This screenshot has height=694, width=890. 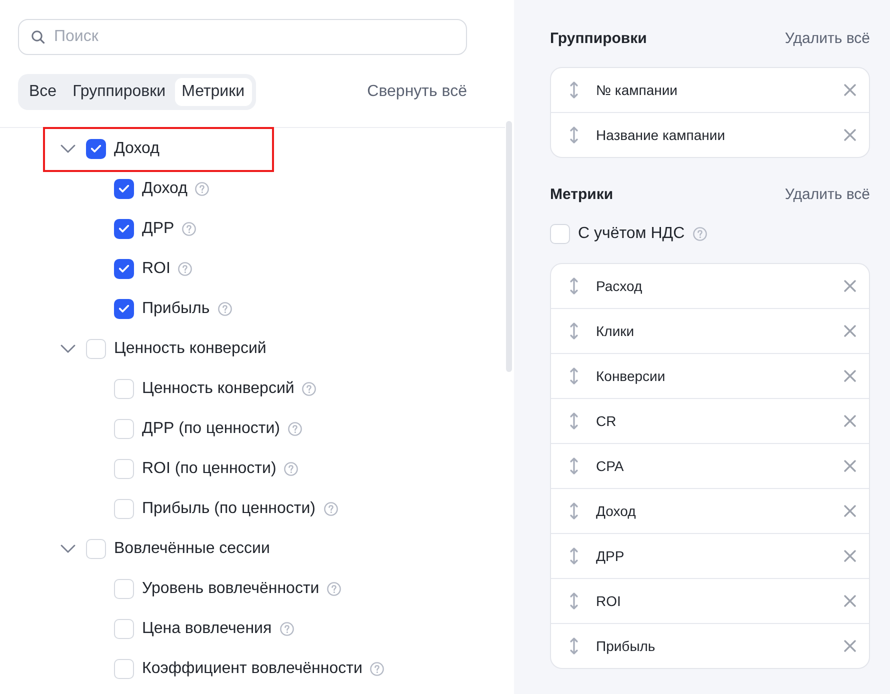 What do you see at coordinates (710, 645) in the screenshot?
I see `list-item: Прибыль` at bounding box center [710, 645].